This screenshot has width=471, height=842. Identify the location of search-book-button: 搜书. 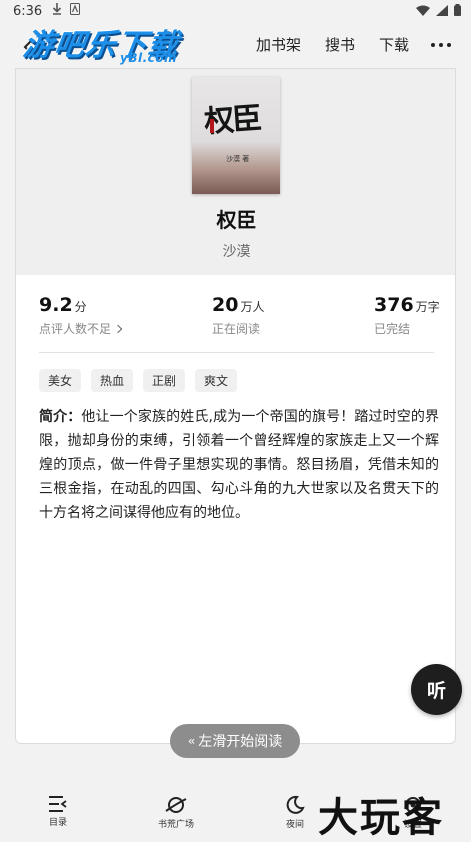
(340, 44).